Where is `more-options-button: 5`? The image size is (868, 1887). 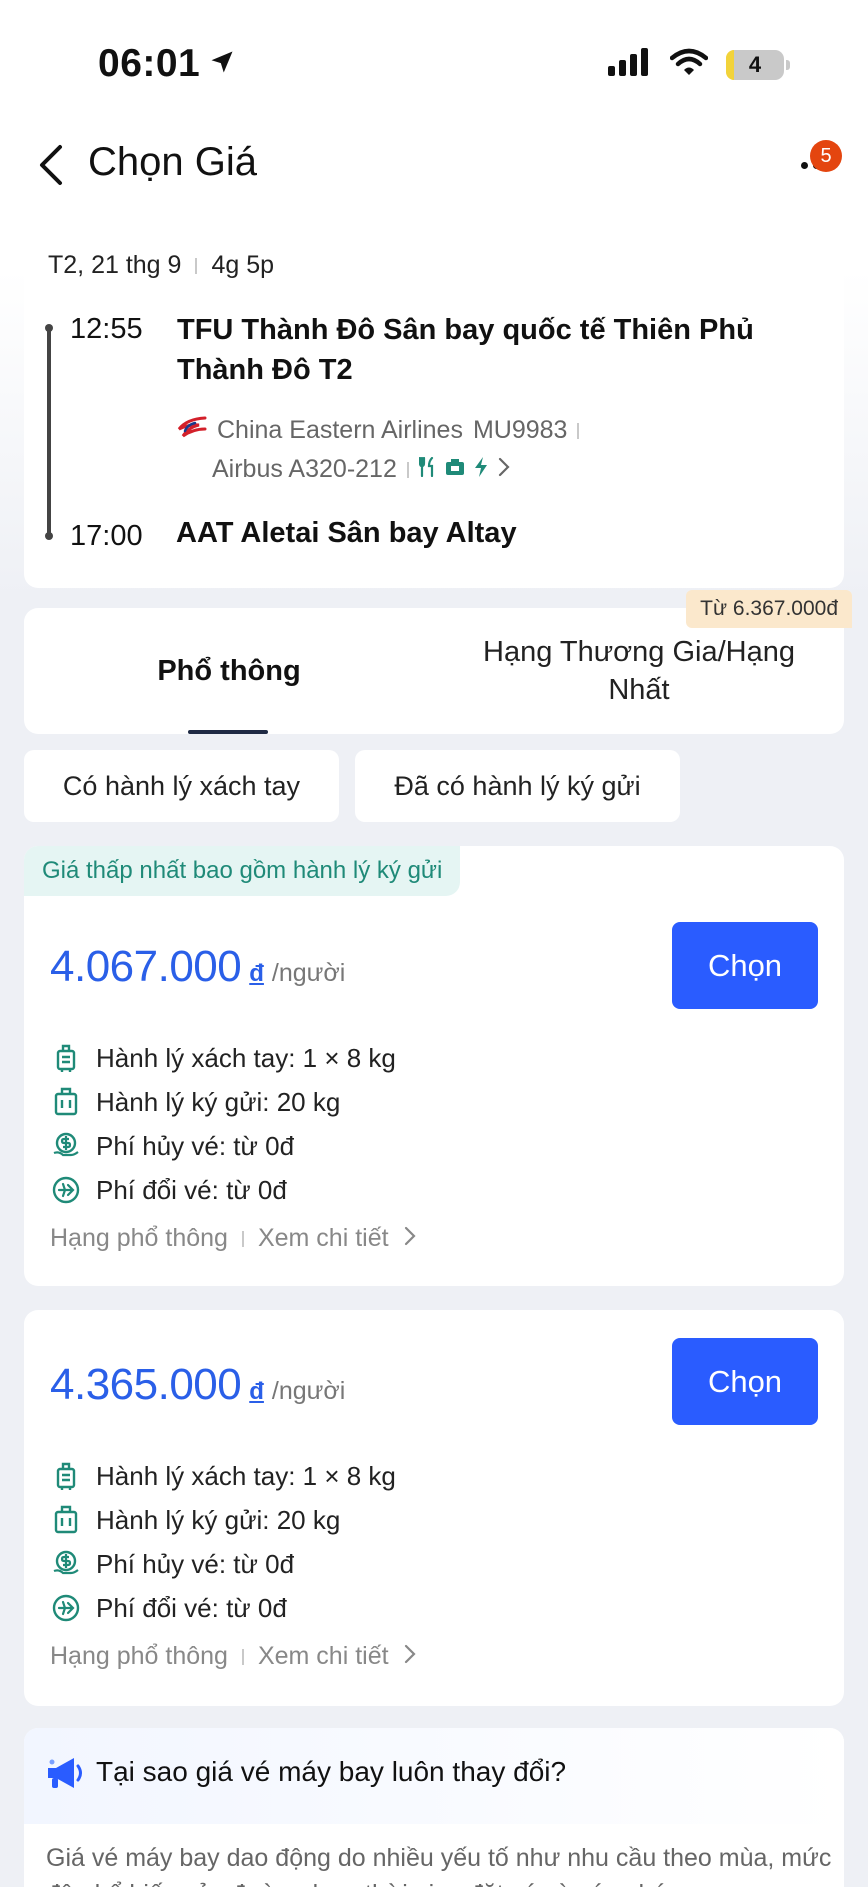 more-options-button: 5 is located at coordinates (807, 165).